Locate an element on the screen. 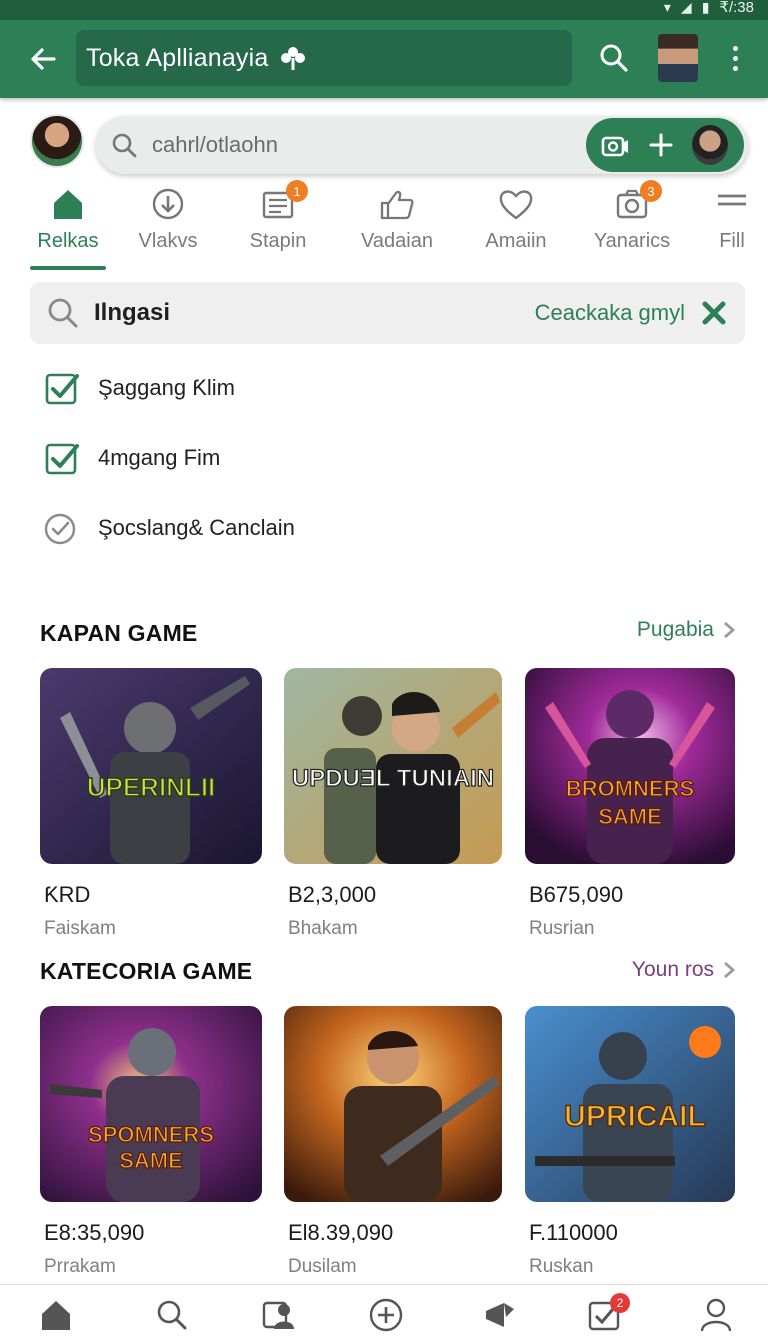 Image resolution: width=768 pixels, height=1344 pixels. status-bar: ▾ ◢ ▮ ₹/:38 is located at coordinates (384, 10).